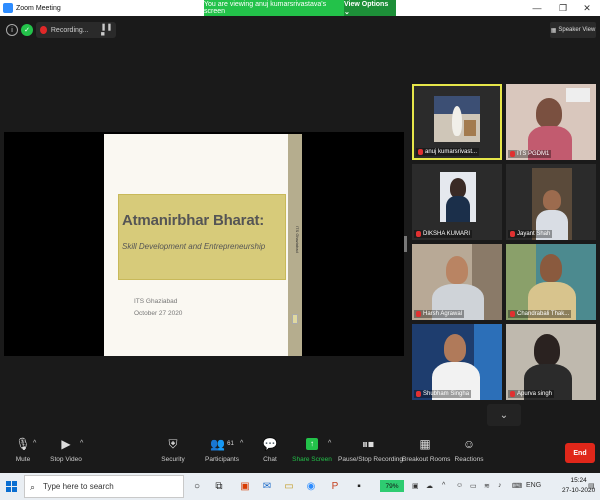 This screenshot has height=500, width=600. I want to click on office-icon: ▣, so click(245, 486).